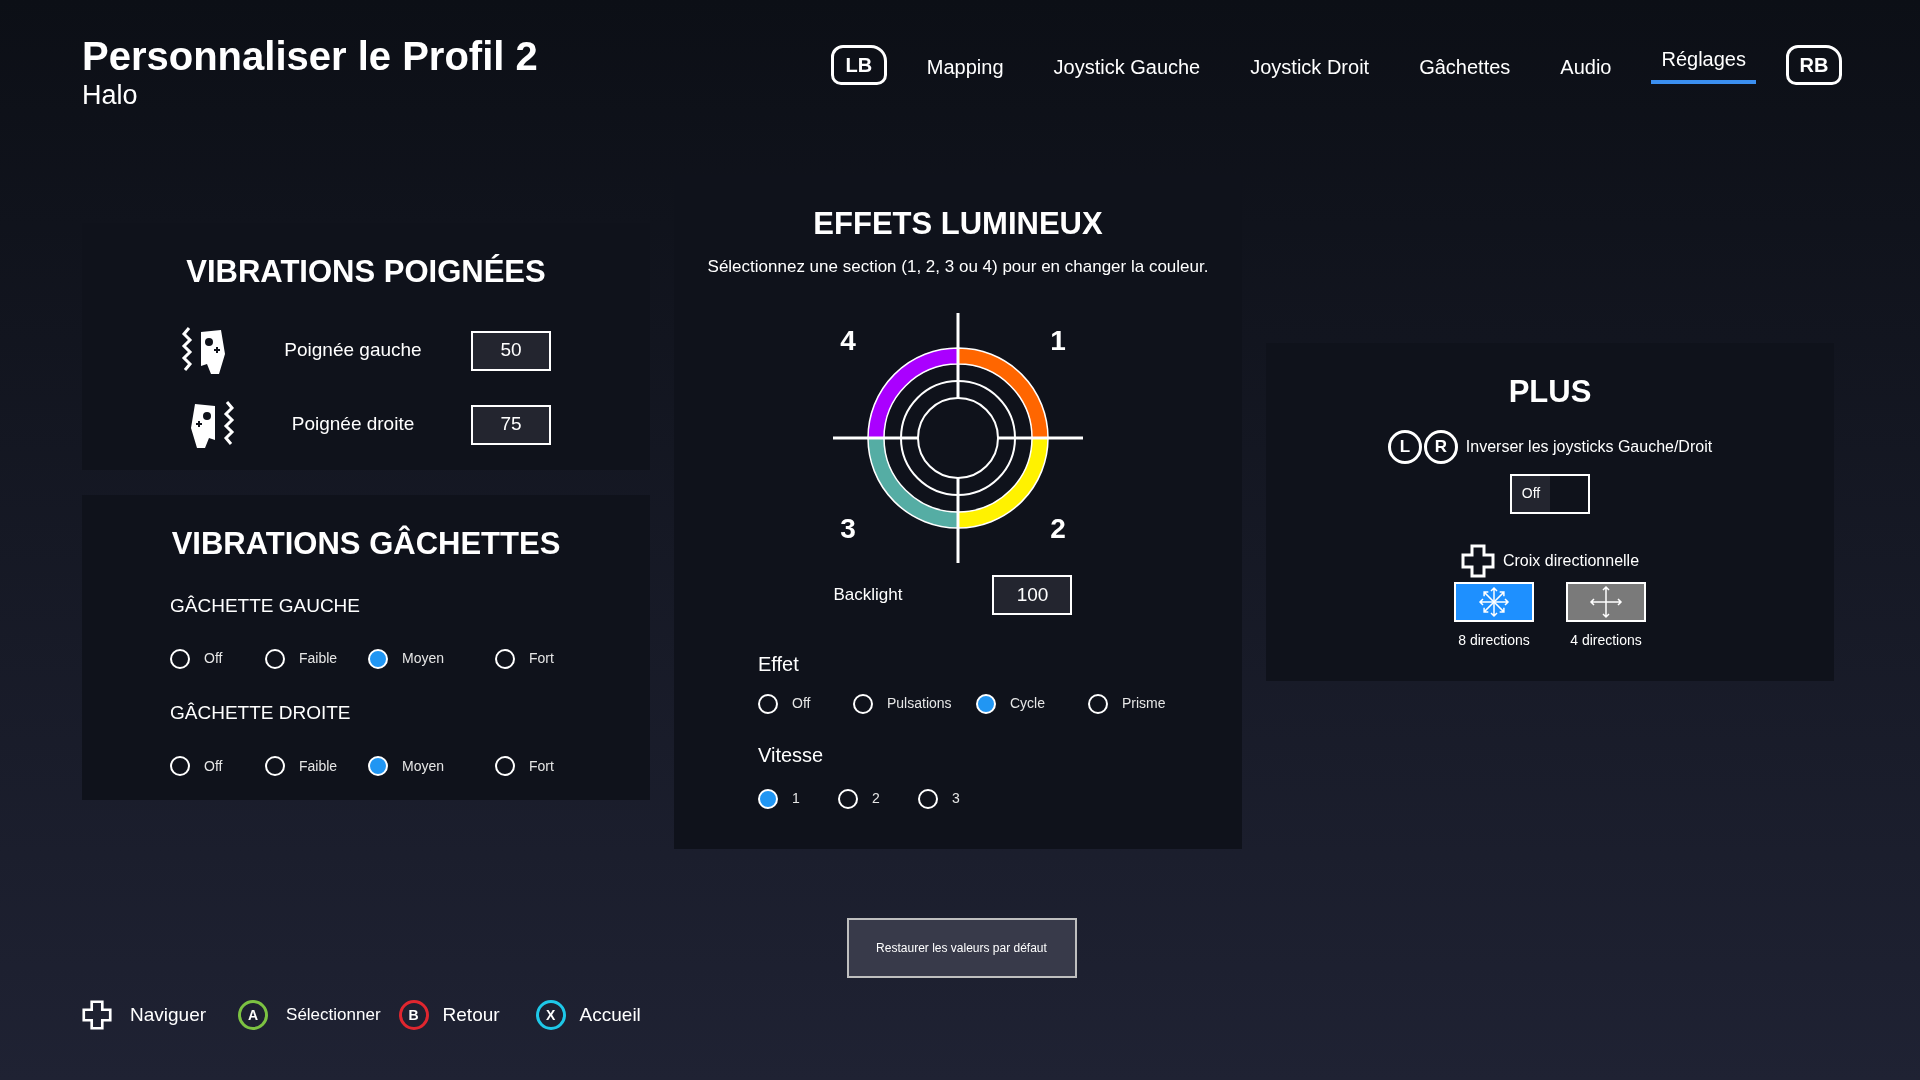 The height and width of the screenshot is (1080, 1920). Describe the element at coordinates (1586, 65) in the screenshot. I see `nav-tab: Audio` at that location.